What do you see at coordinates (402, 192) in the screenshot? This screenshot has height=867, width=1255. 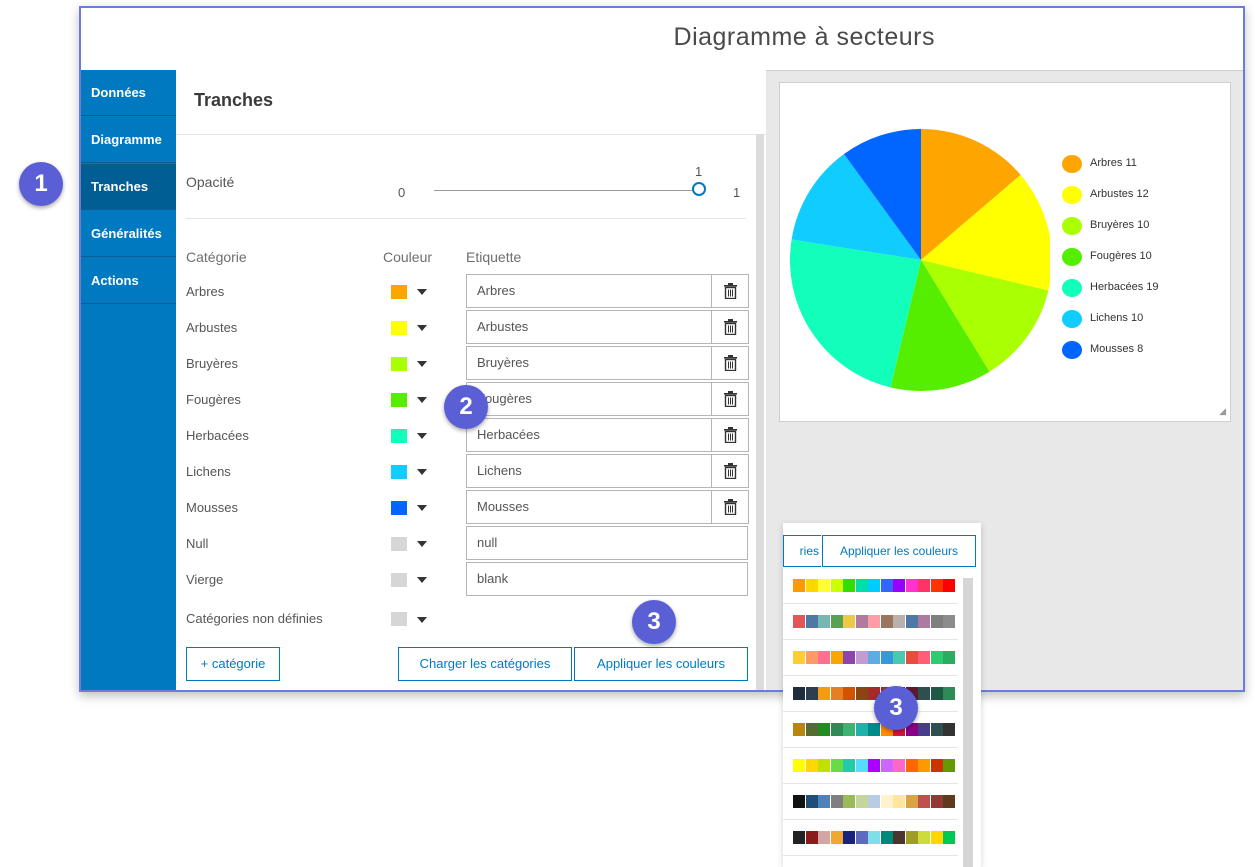 I see `opacity-min-label: 0` at bounding box center [402, 192].